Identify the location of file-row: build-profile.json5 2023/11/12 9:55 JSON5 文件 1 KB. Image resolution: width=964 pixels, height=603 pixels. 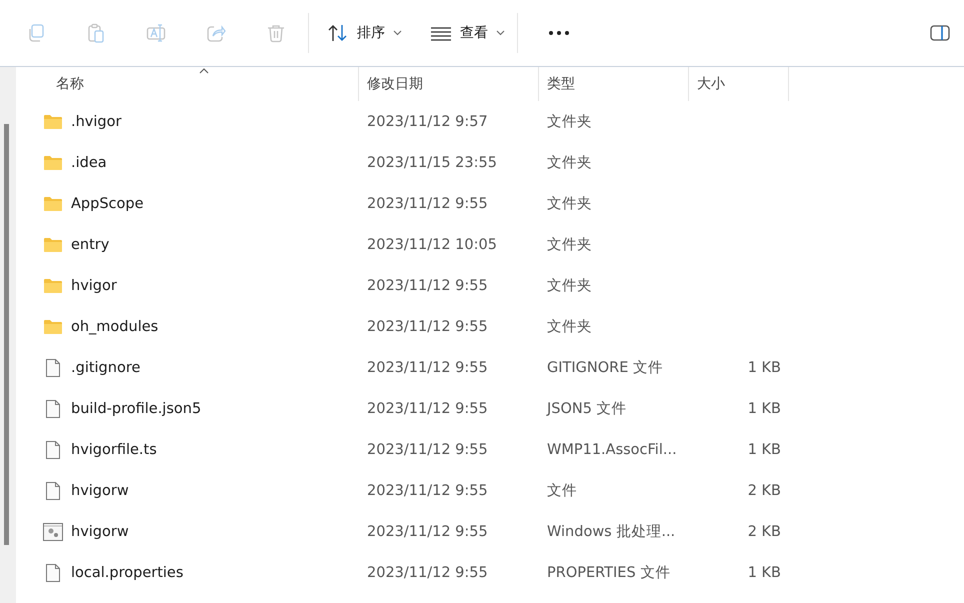
(490, 408).